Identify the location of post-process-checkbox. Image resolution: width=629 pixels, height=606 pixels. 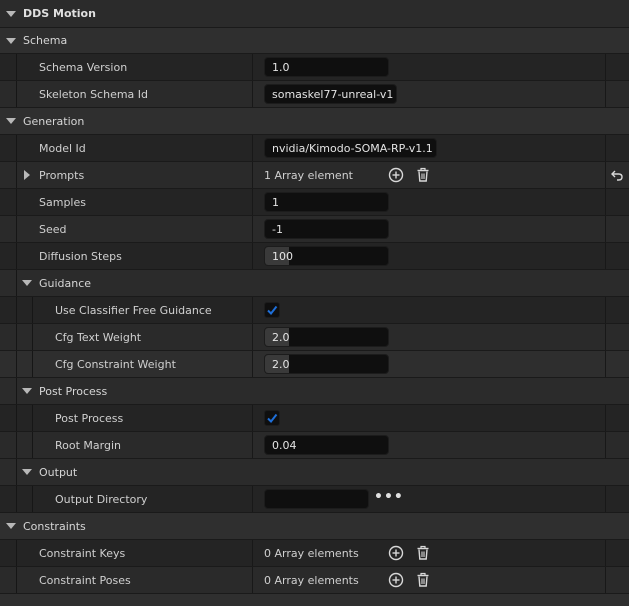
(272, 418).